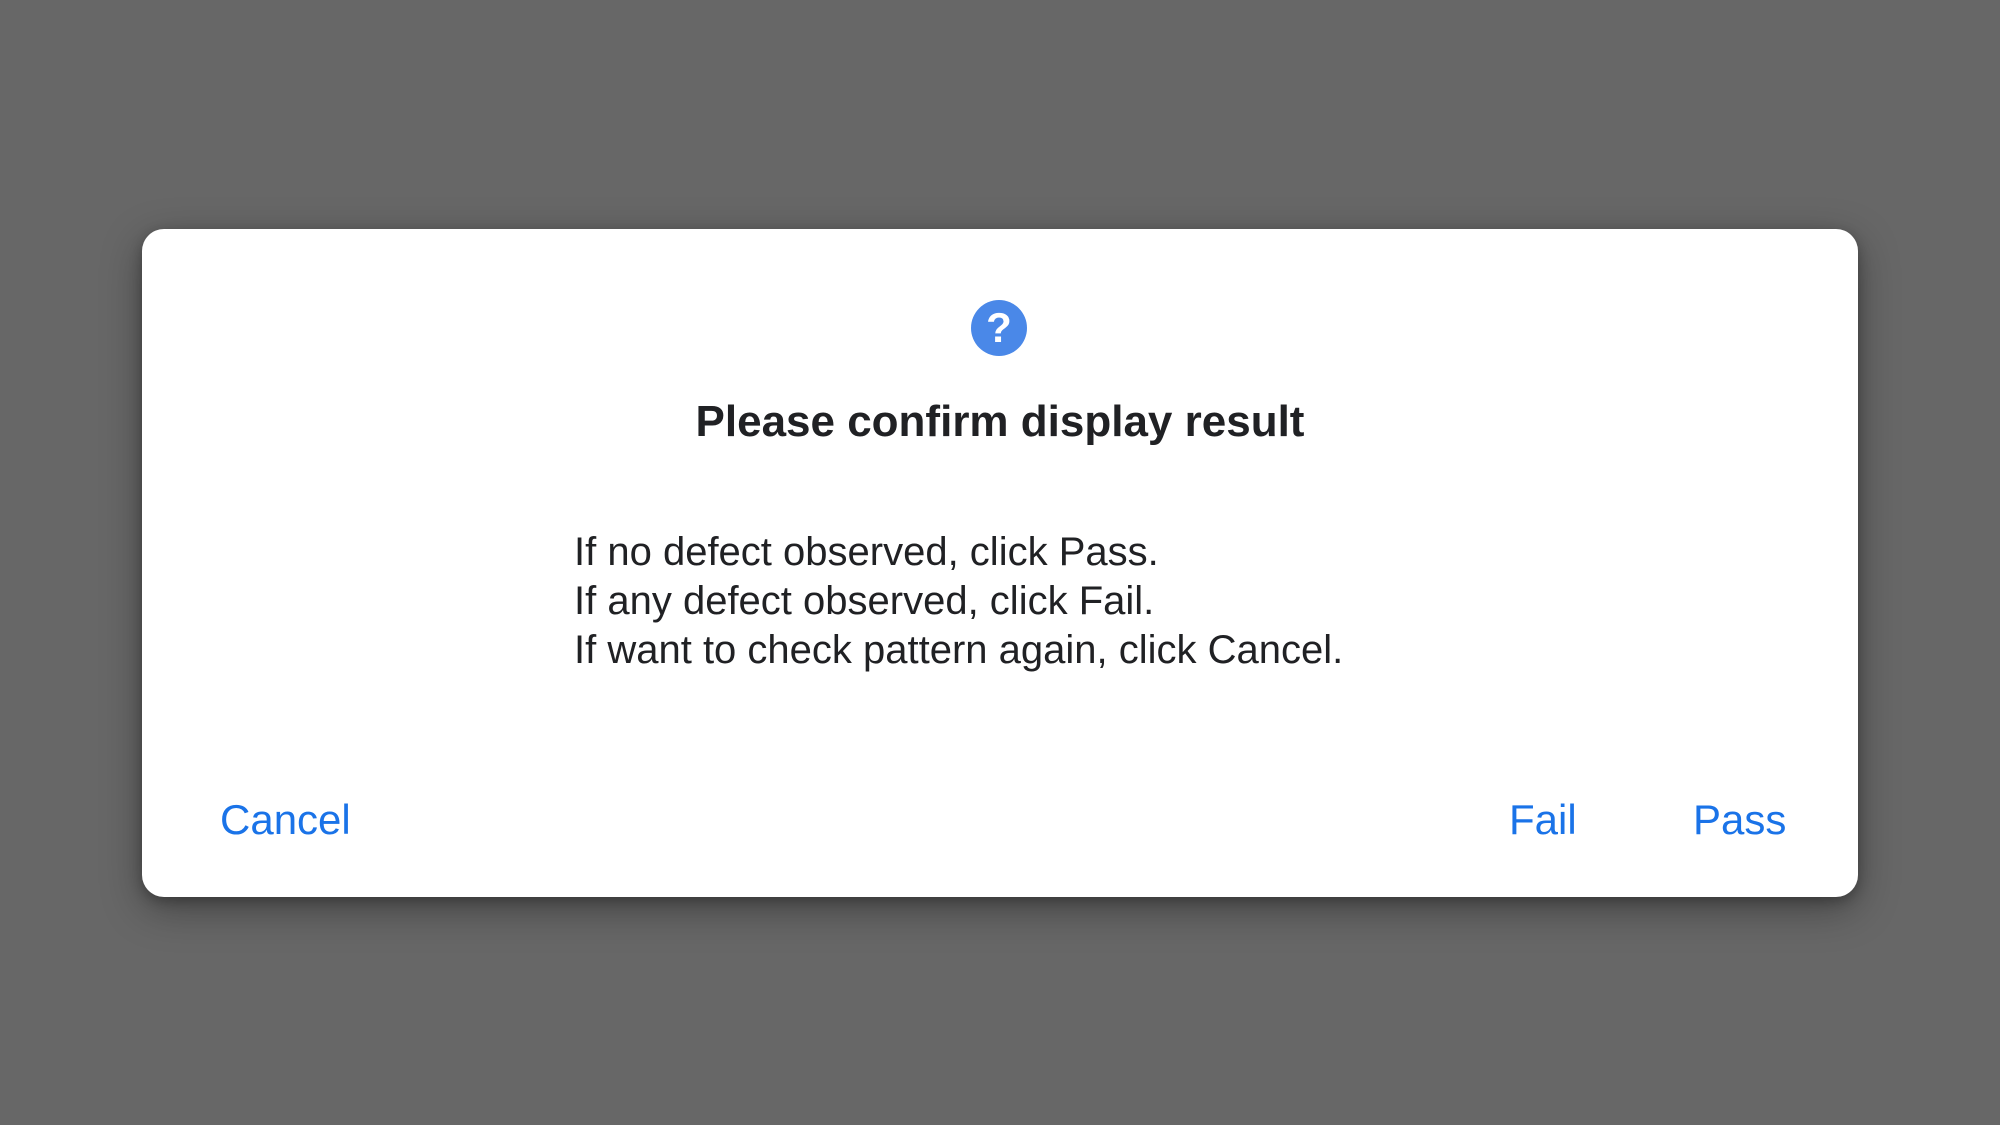 The height and width of the screenshot is (1125, 2000). What do you see at coordinates (1739, 820) in the screenshot?
I see `pass-button: Pass` at bounding box center [1739, 820].